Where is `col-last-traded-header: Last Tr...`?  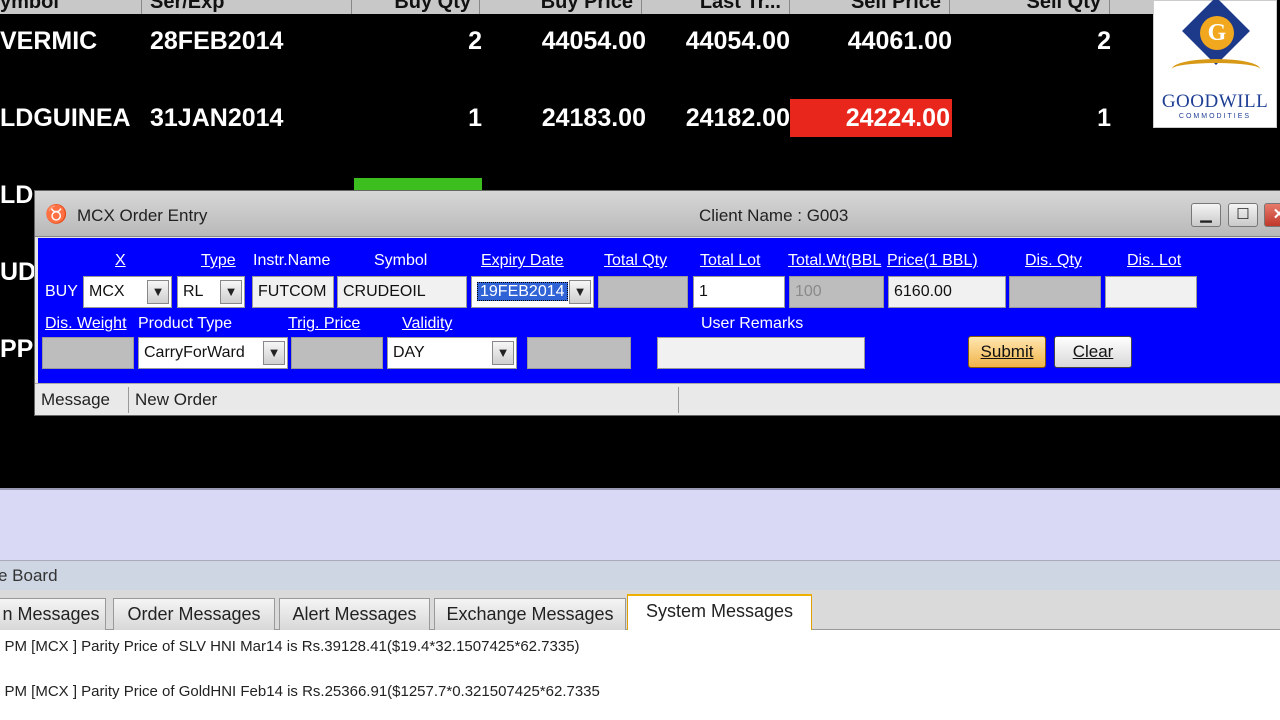
col-last-traded-header: Last Tr... is located at coordinates (717, 7).